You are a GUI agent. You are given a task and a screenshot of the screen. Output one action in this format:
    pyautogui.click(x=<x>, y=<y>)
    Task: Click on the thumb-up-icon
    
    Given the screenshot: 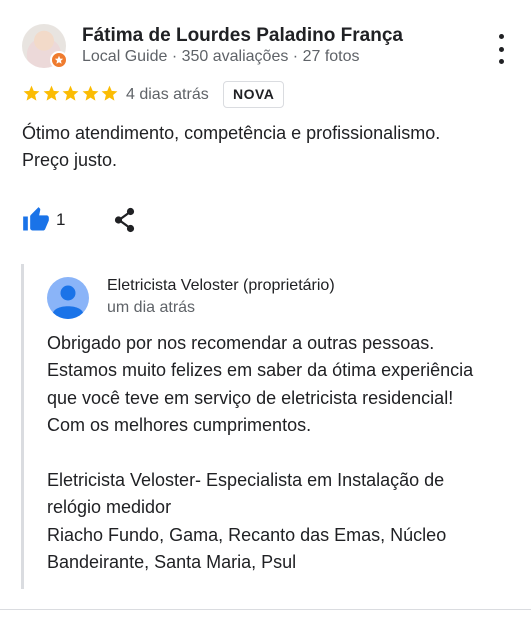 What is the action you would take?
    pyautogui.click(x=36, y=220)
    